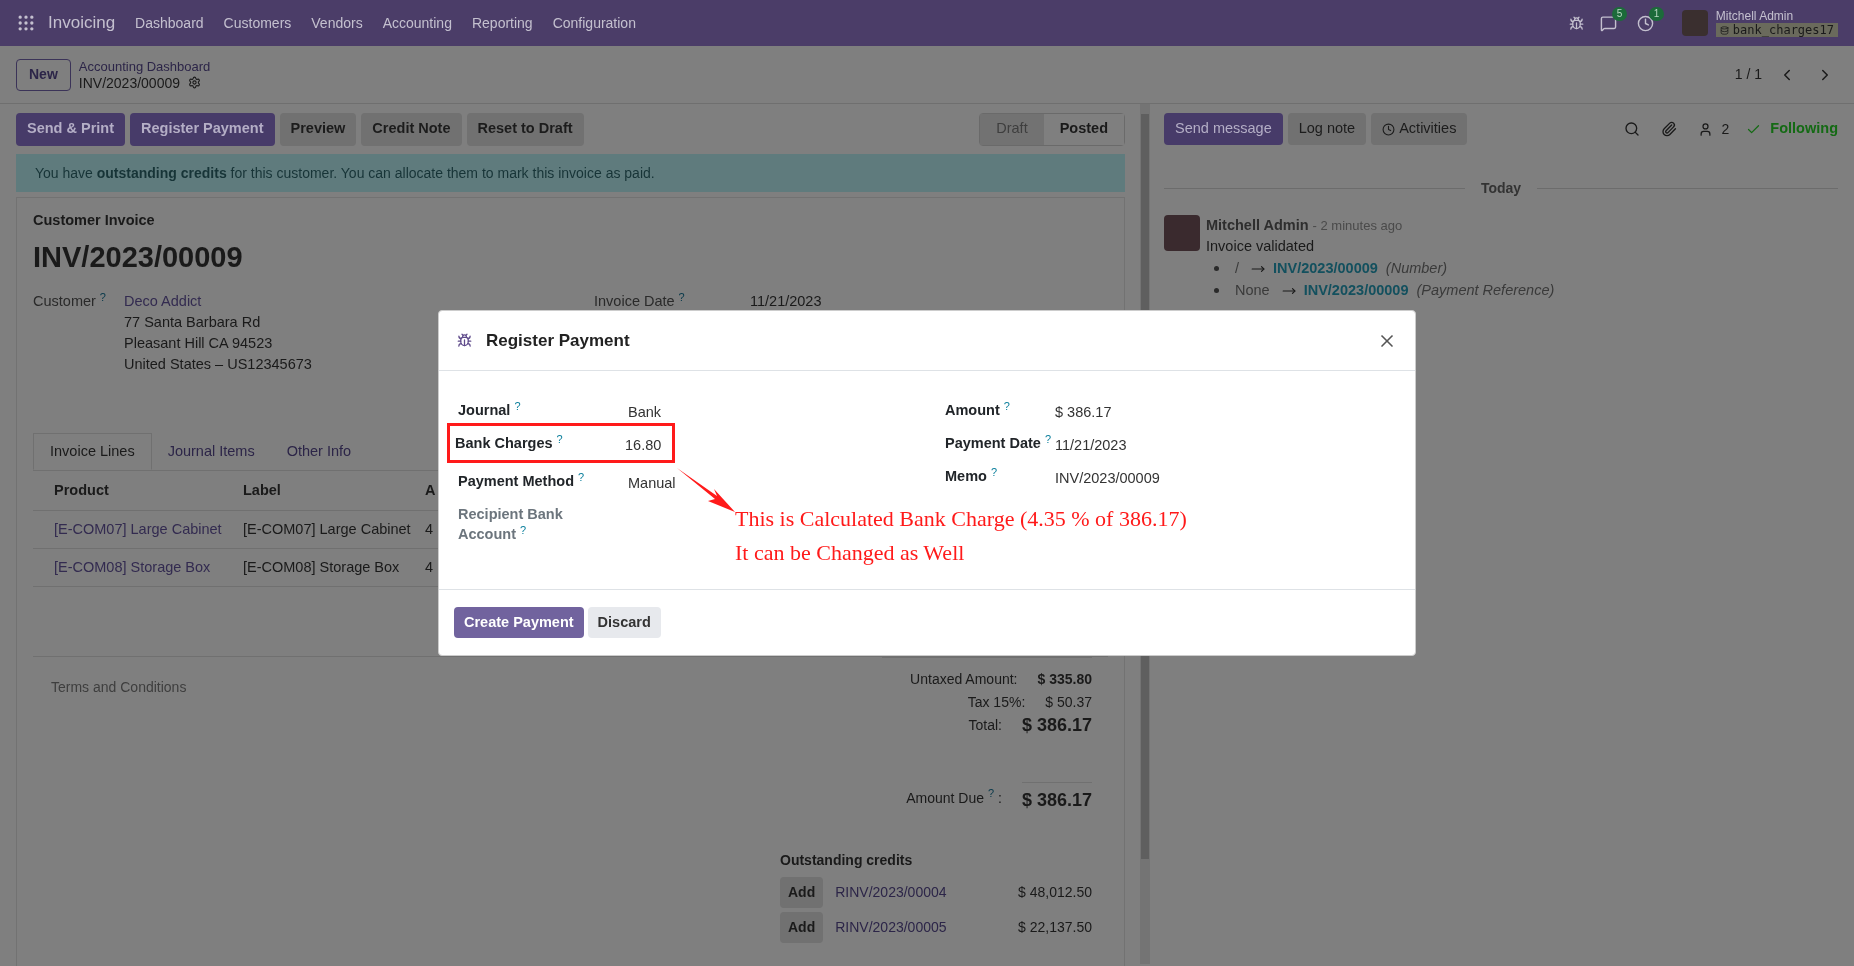  I want to click on annotation-text: It can be Changed as Well, so click(850, 553).